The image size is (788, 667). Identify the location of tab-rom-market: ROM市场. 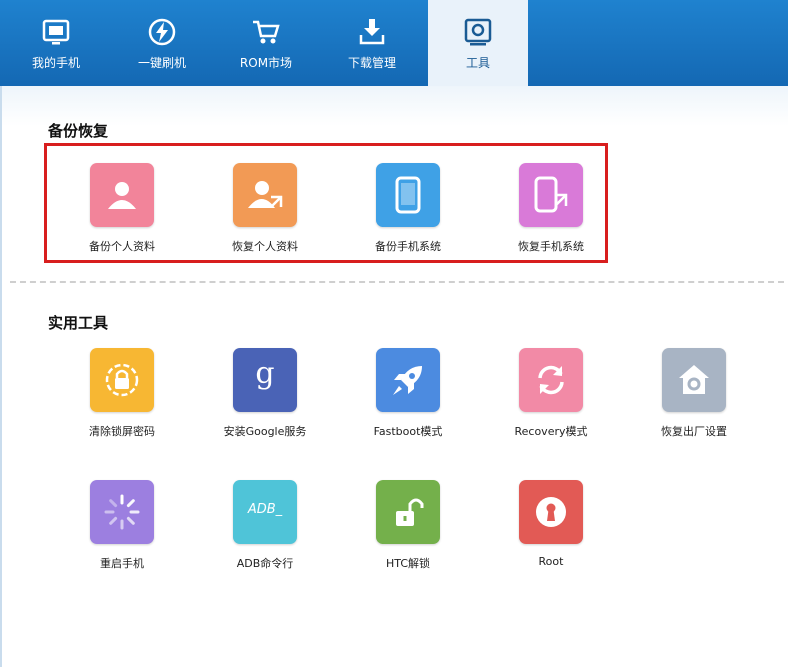
(266, 43).